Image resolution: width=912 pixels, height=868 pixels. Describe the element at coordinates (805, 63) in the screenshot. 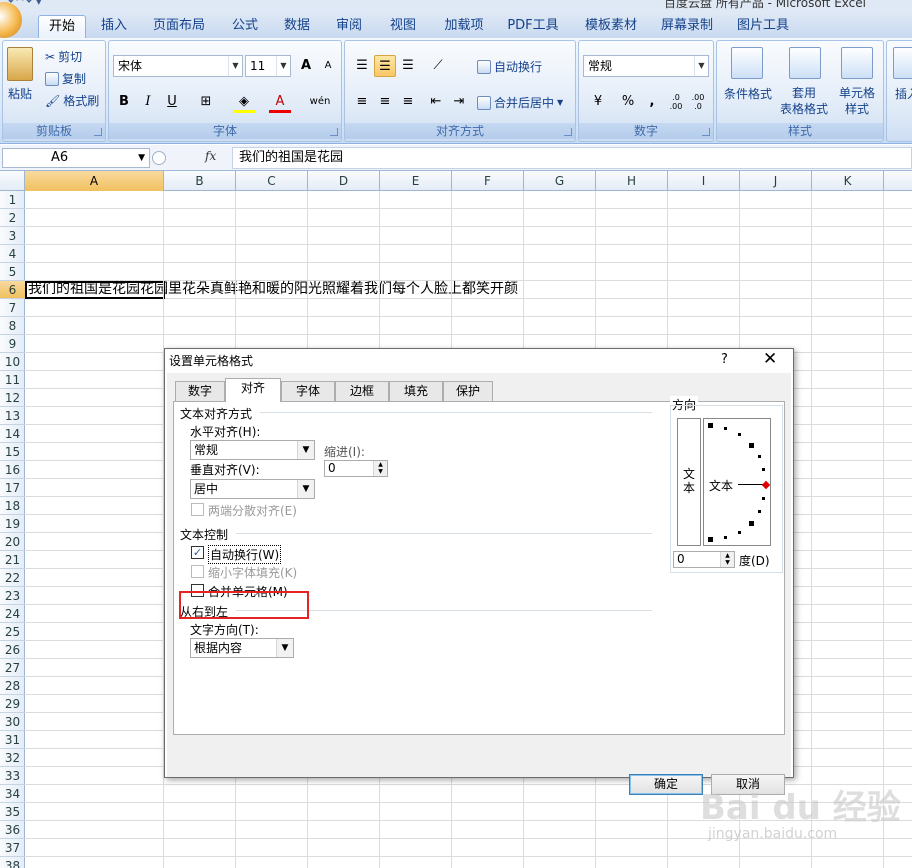

I see `format-as-table-icon` at that location.